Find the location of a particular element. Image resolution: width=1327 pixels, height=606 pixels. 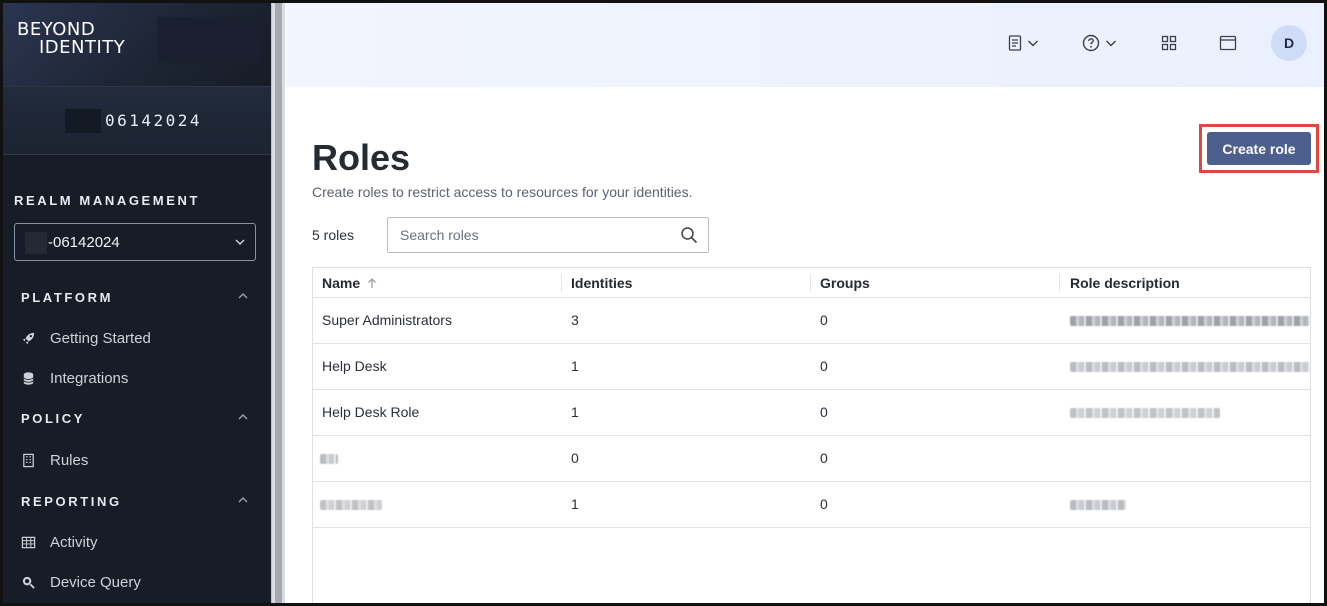

page-title: Roles is located at coordinates (361, 157).